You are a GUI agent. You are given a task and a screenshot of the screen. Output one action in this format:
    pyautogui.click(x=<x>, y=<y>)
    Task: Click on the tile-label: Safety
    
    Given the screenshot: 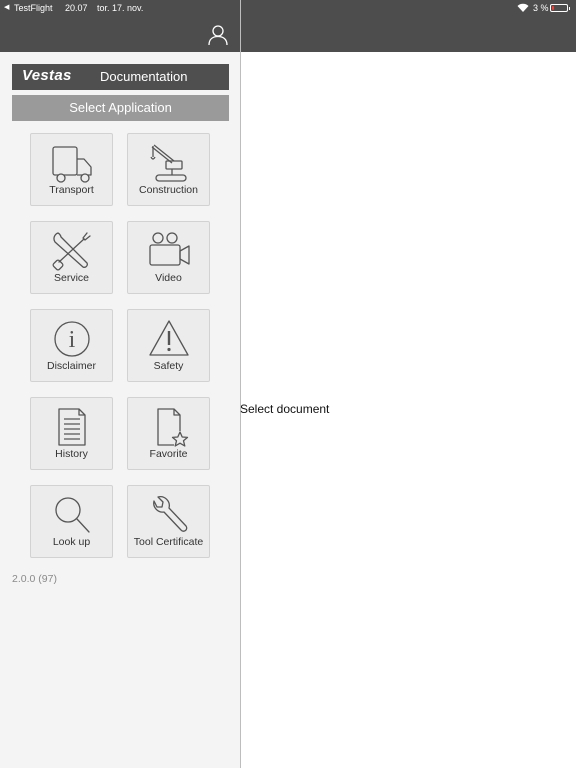 What is the action you would take?
    pyautogui.click(x=168, y=366)
    